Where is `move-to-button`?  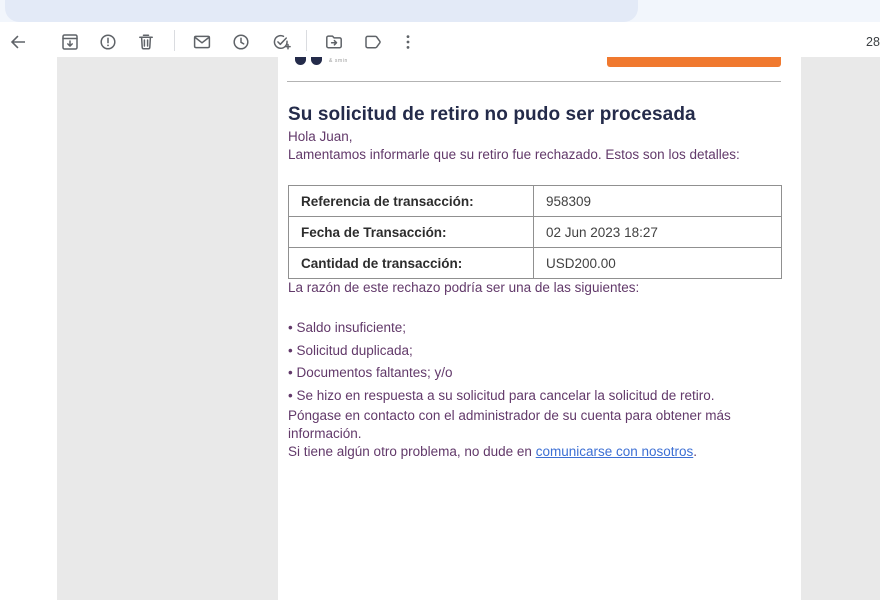 move-to-button is located at coordinates (334, 42).